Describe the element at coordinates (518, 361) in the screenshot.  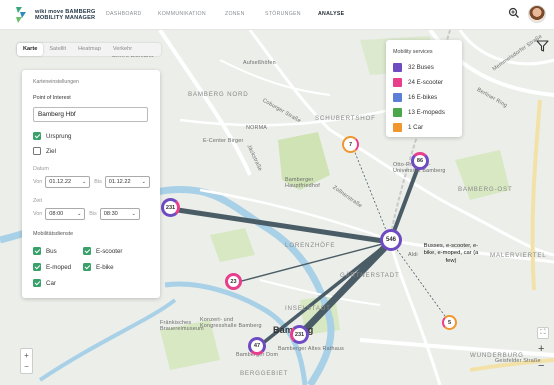
I see `map-label-geisfelder: Geisfelder Straße` at that location.